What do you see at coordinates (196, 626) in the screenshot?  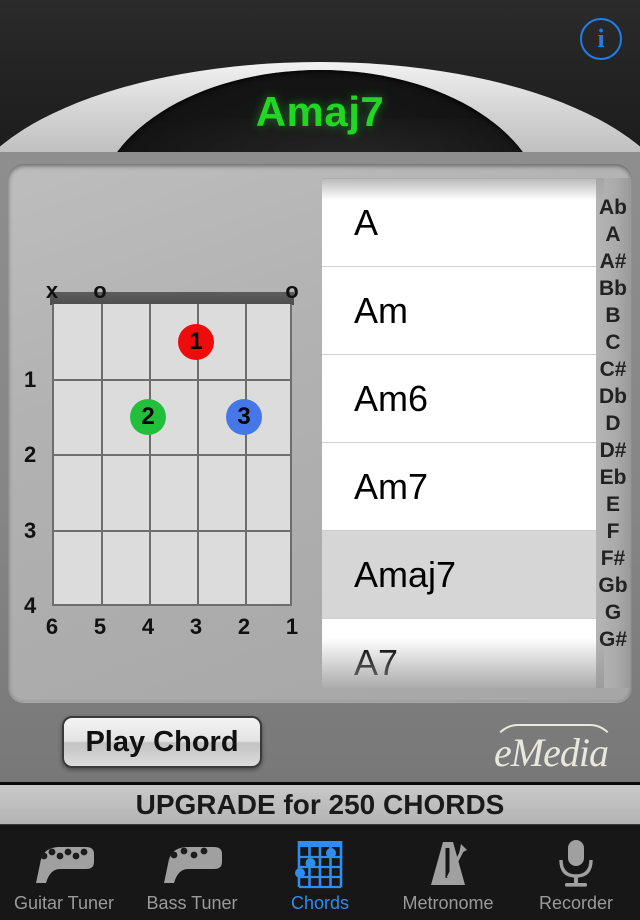 I see `string-number: 3` at bounding box center [196, 626].